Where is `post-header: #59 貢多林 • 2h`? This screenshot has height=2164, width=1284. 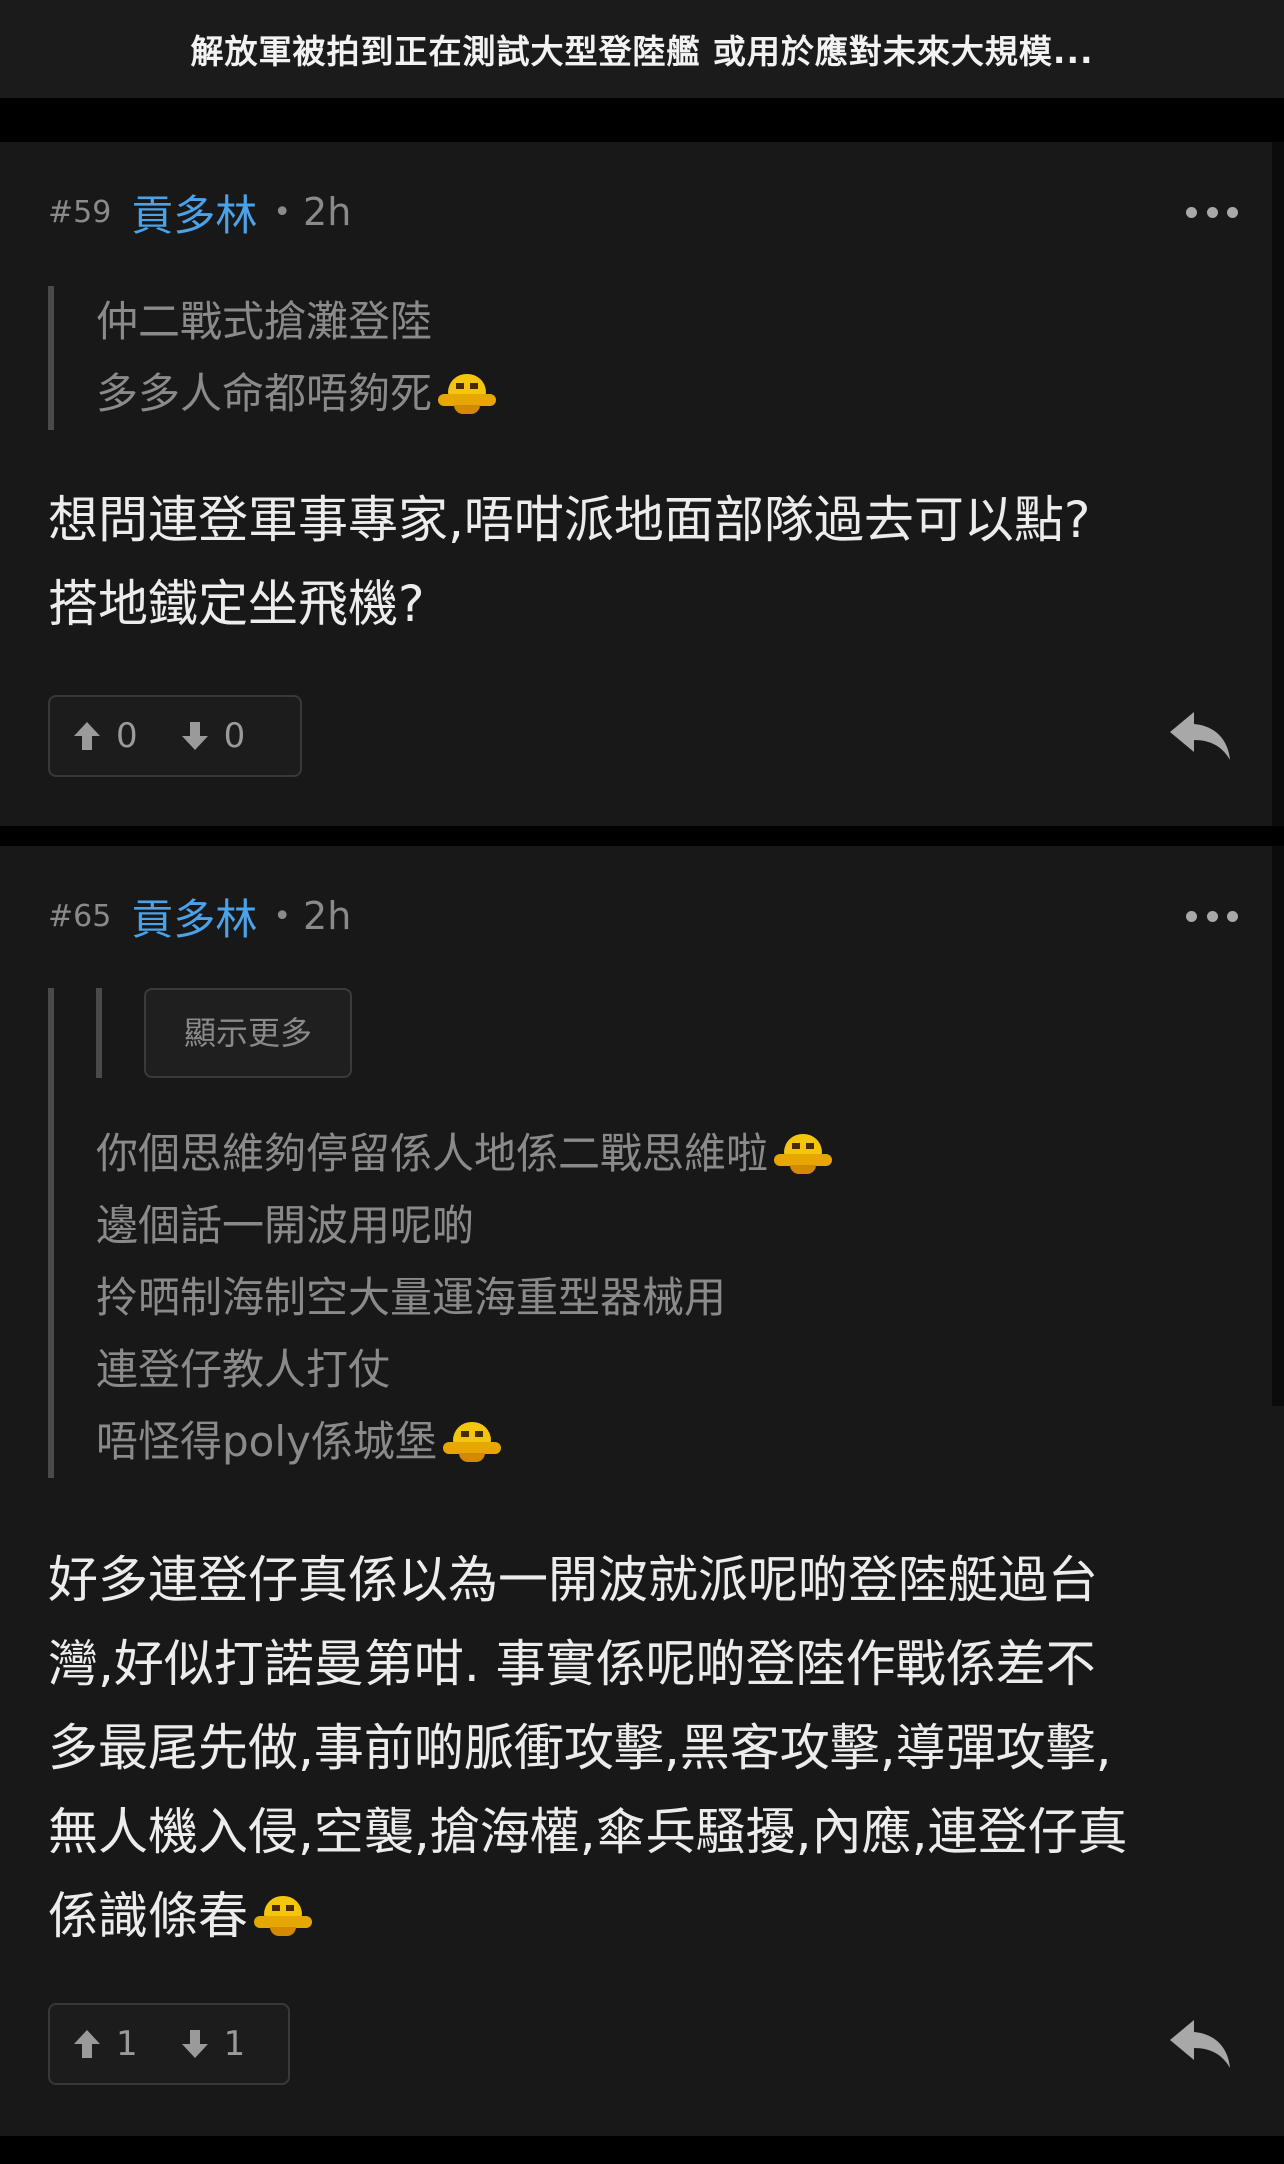
post-header: #59 貢多林 • 2h is located at coordinates (643, 213).